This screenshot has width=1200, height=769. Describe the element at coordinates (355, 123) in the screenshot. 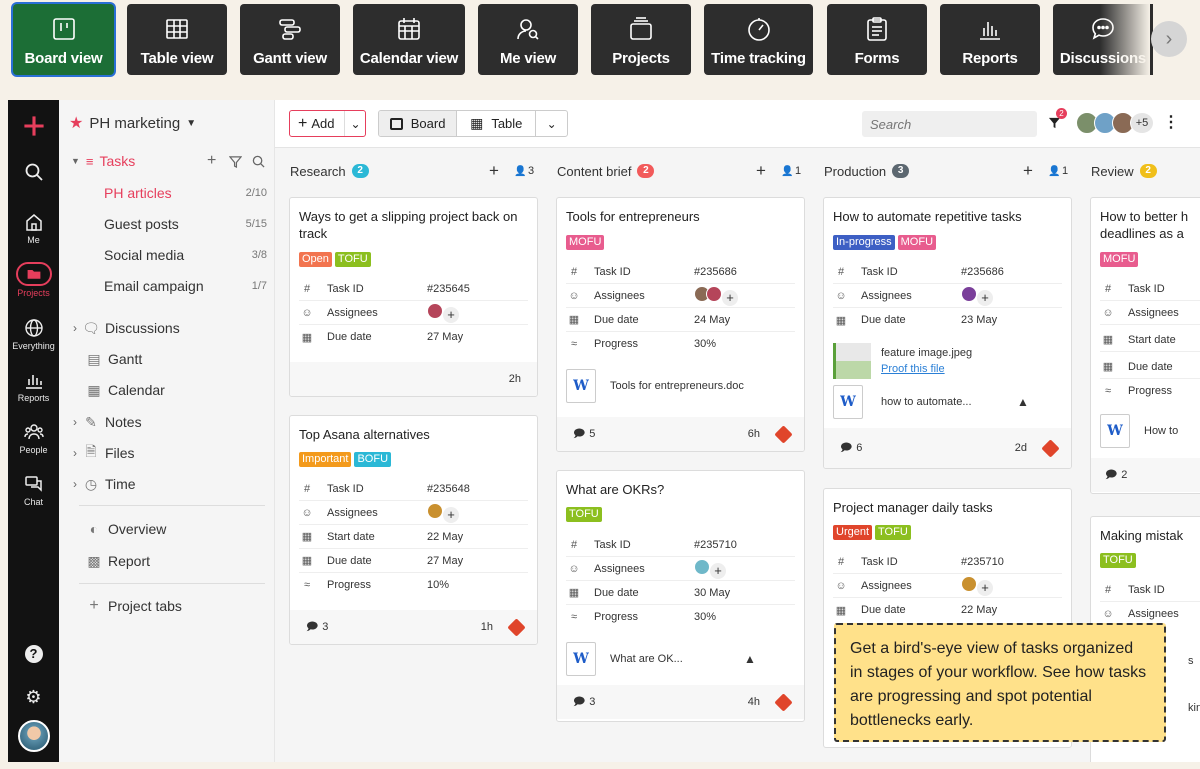

I see `chevron-down-icon: ⌄` at that location.